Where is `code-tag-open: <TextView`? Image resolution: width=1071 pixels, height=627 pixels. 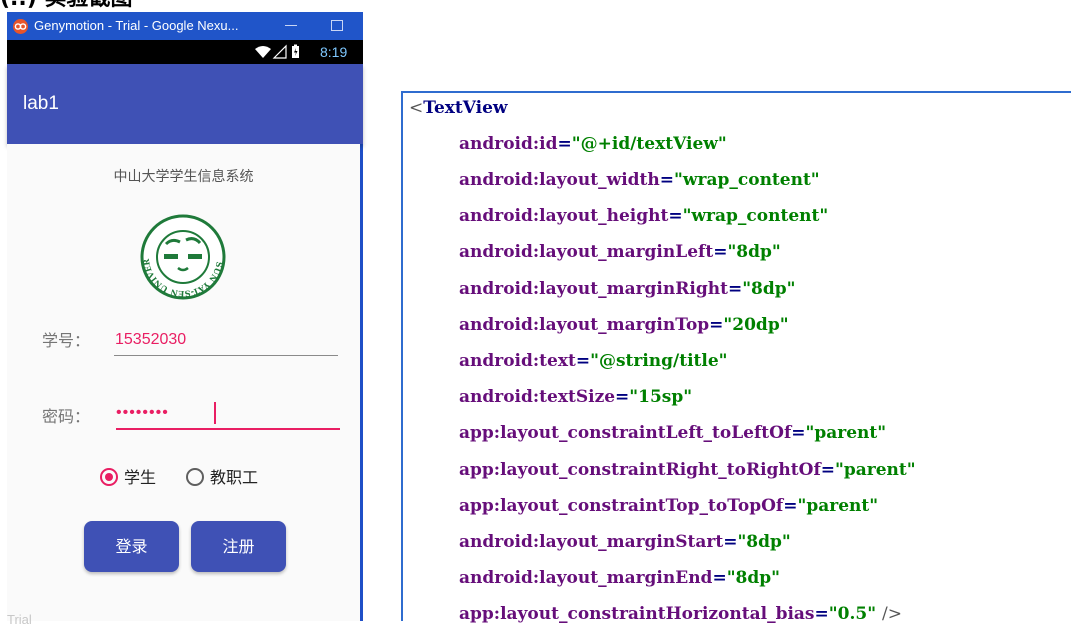
code-tag-open: <TextView is located at coordinates (458, 108).